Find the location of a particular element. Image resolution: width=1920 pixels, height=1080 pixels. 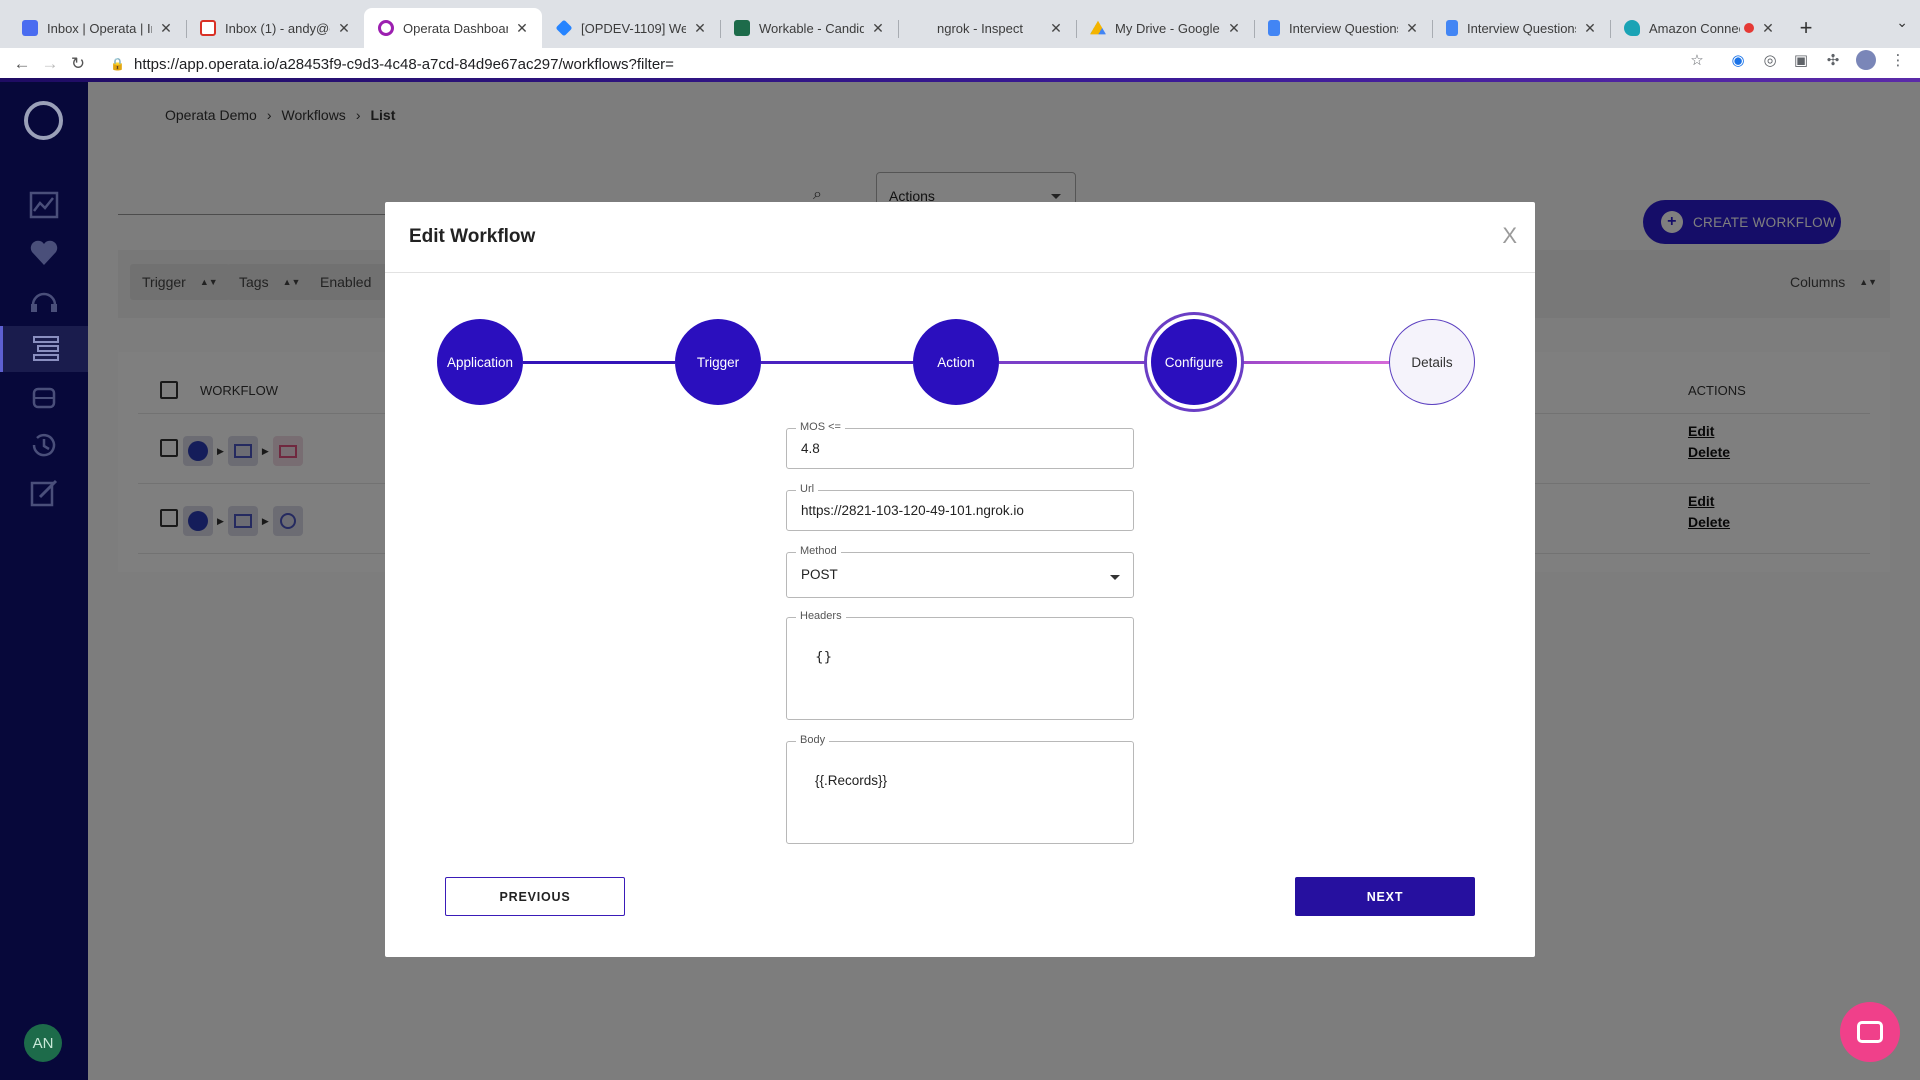

new-tab-icon: + is located at coordinates (1806, 28).